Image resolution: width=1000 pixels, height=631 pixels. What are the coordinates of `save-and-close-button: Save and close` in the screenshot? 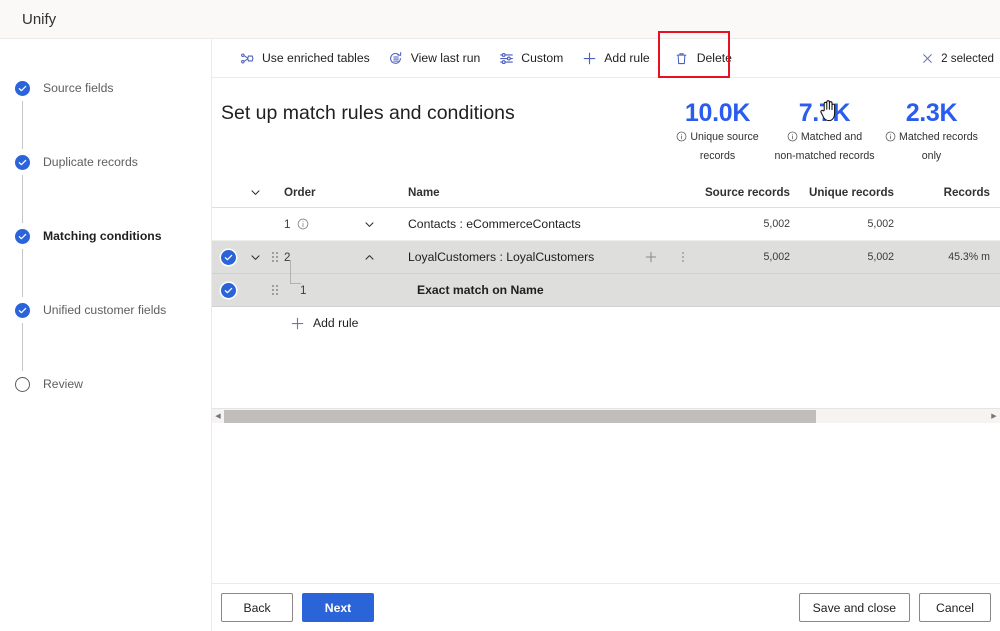 It's located at (854, 607).